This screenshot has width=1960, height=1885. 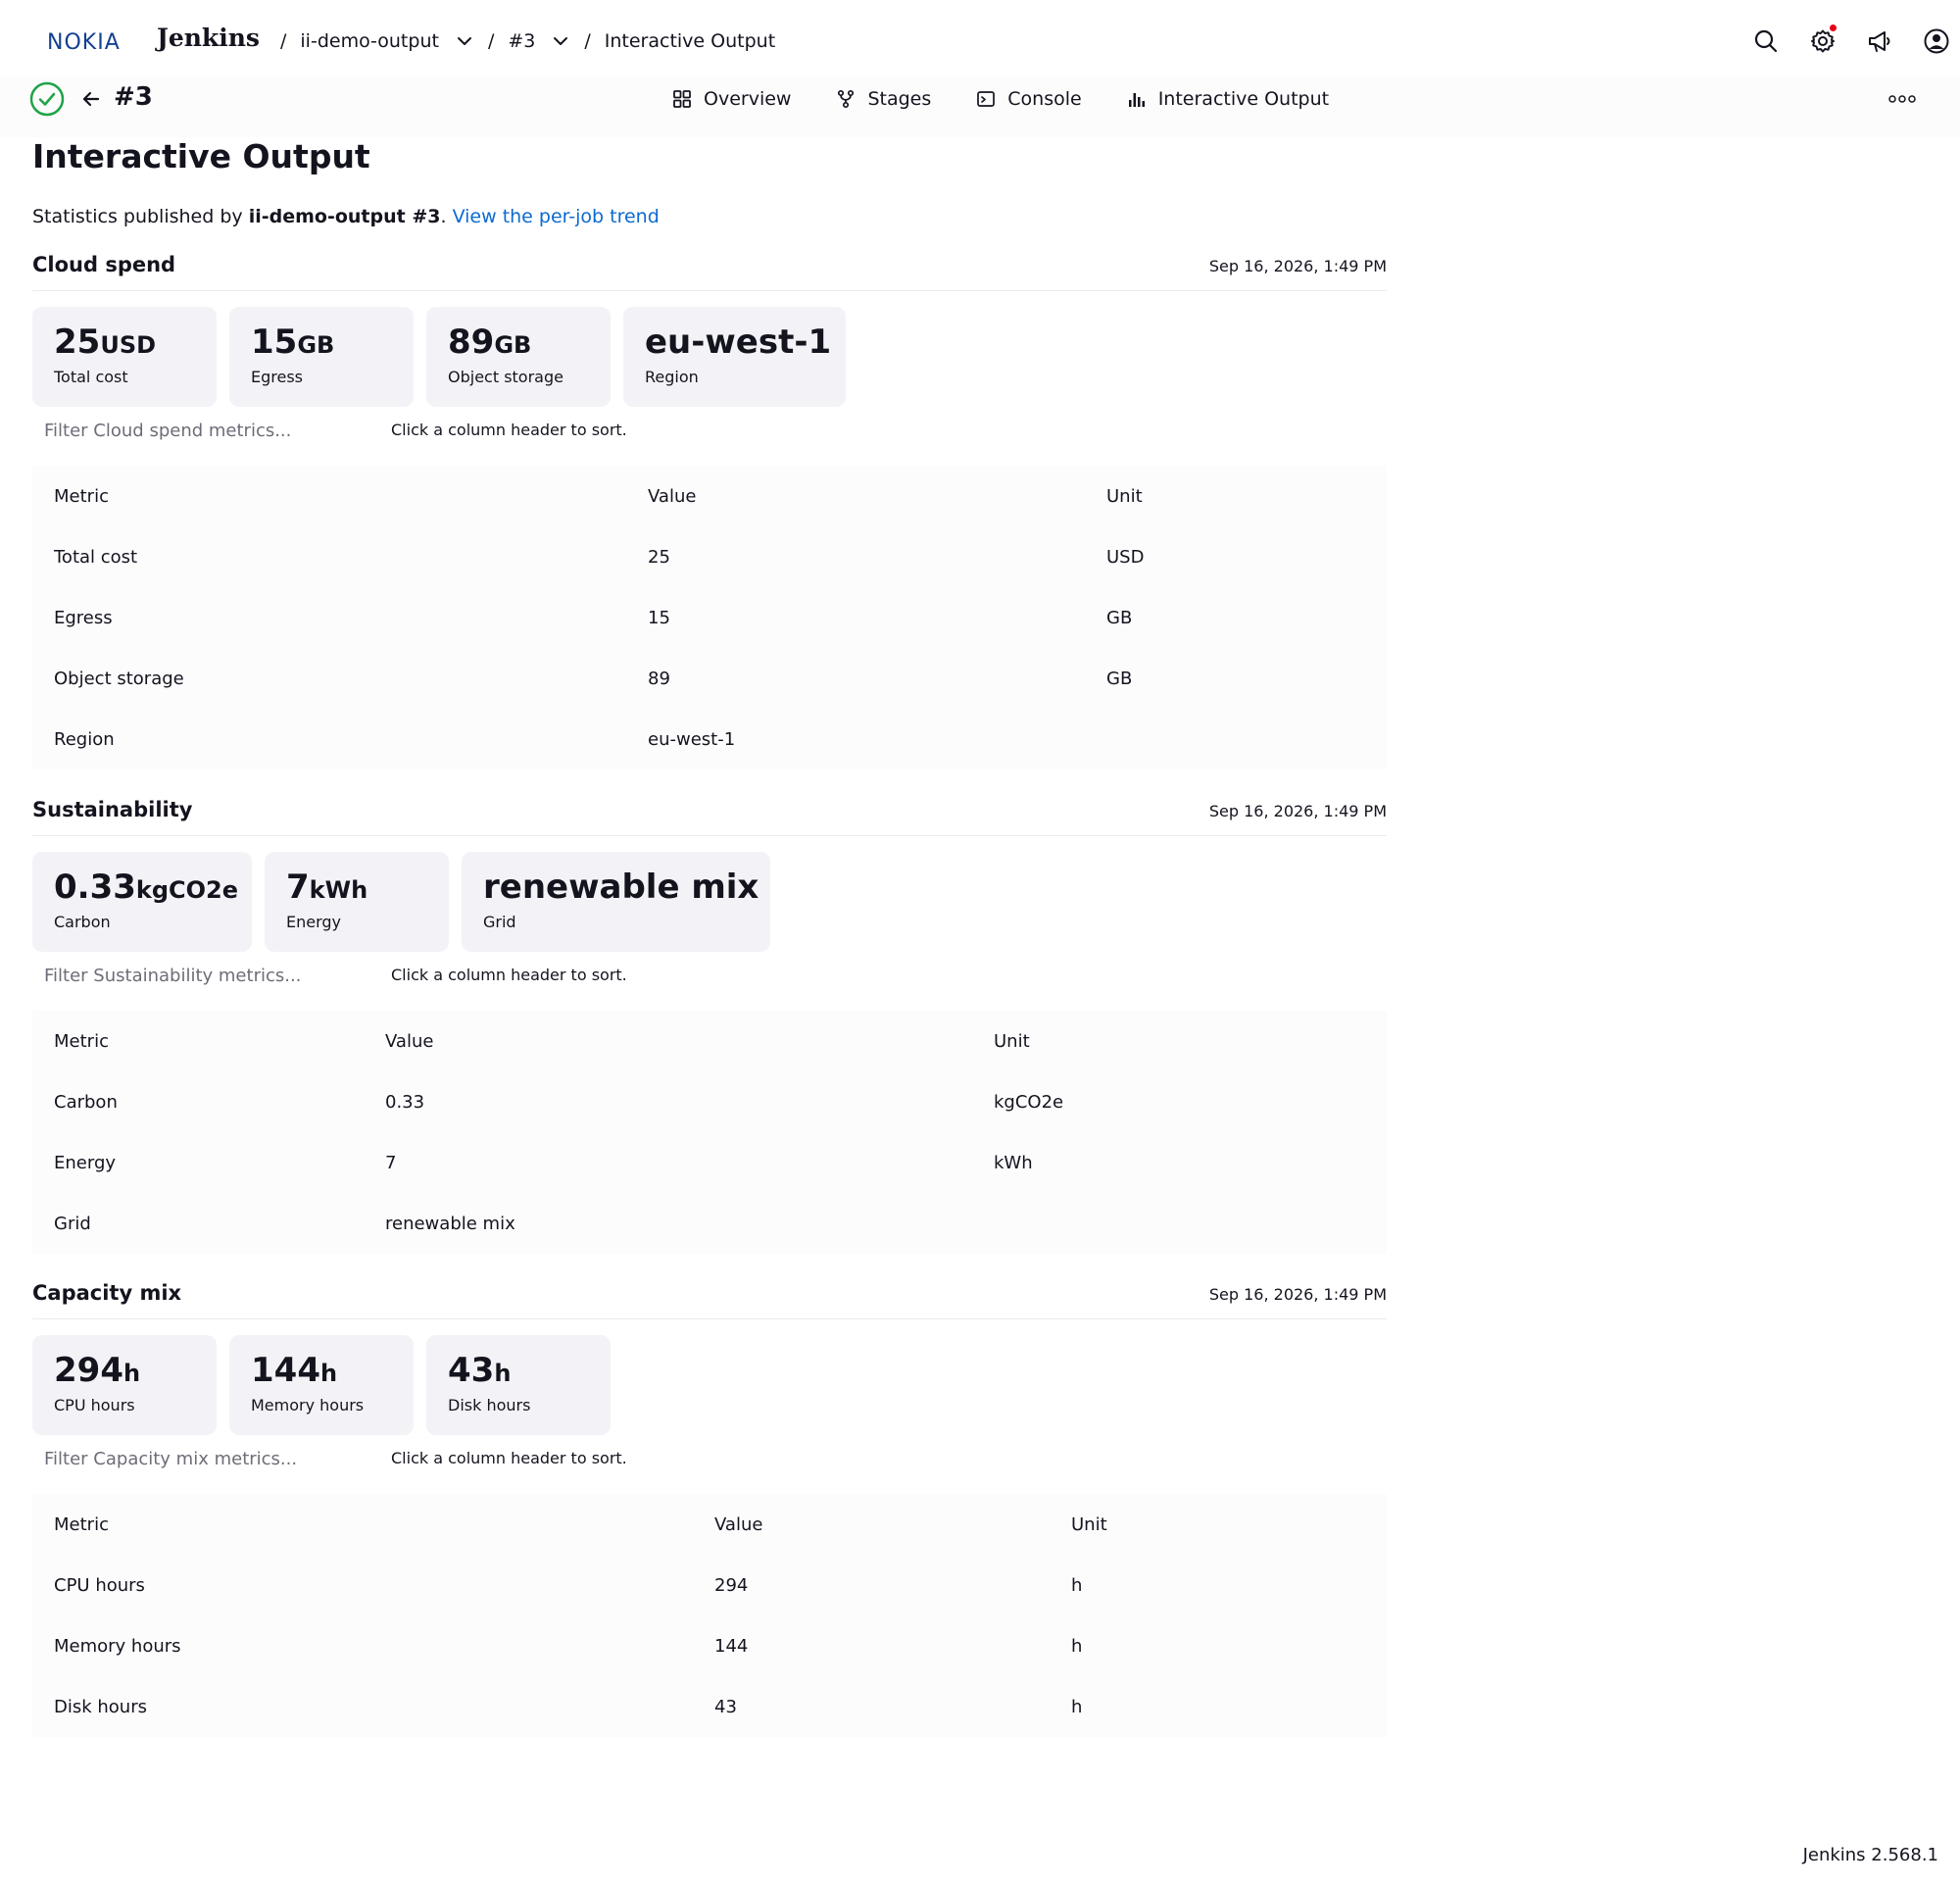 What do you see at coordinates (1833, 28) in the screenshot?
I see `notification-dot` at bounding box center [1833, 28].